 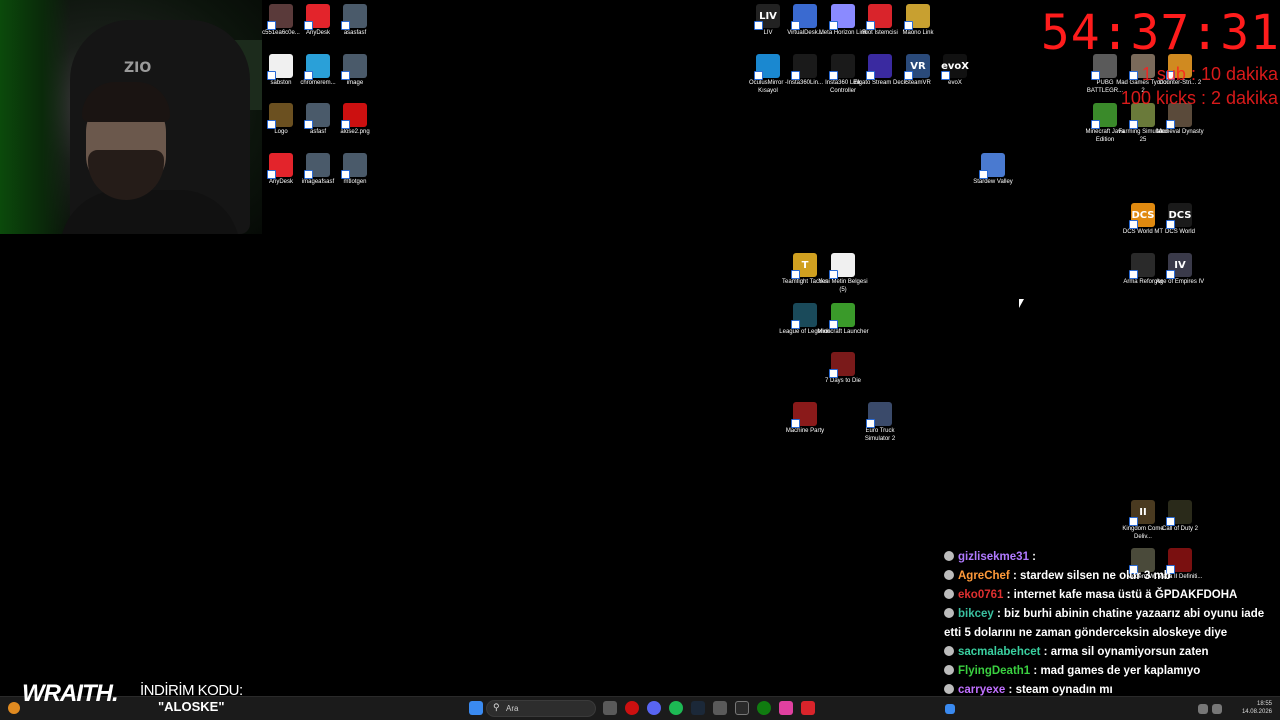 I want to click on discord-icon, so click(x=654, y=708).